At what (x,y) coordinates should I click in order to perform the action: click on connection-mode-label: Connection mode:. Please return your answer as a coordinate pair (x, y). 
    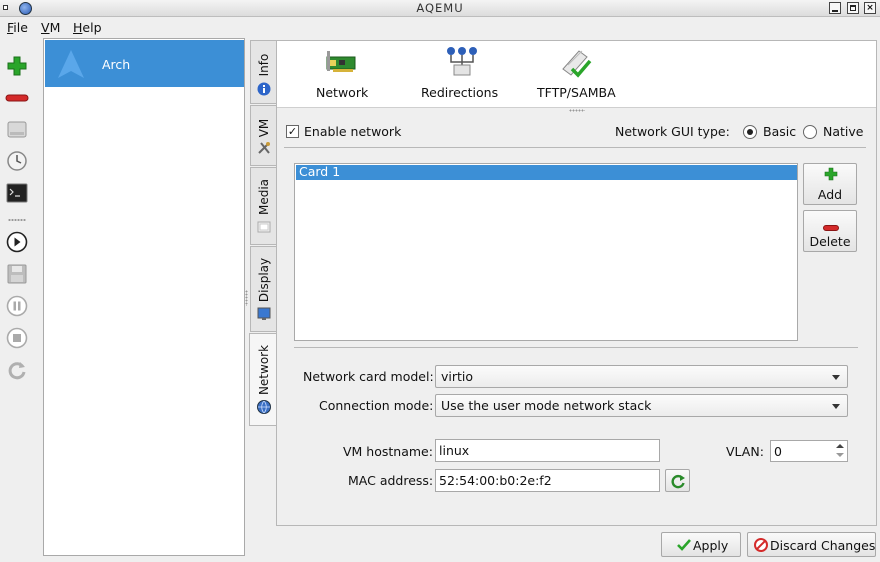
    Looking at the image, I should click on (376, 405).